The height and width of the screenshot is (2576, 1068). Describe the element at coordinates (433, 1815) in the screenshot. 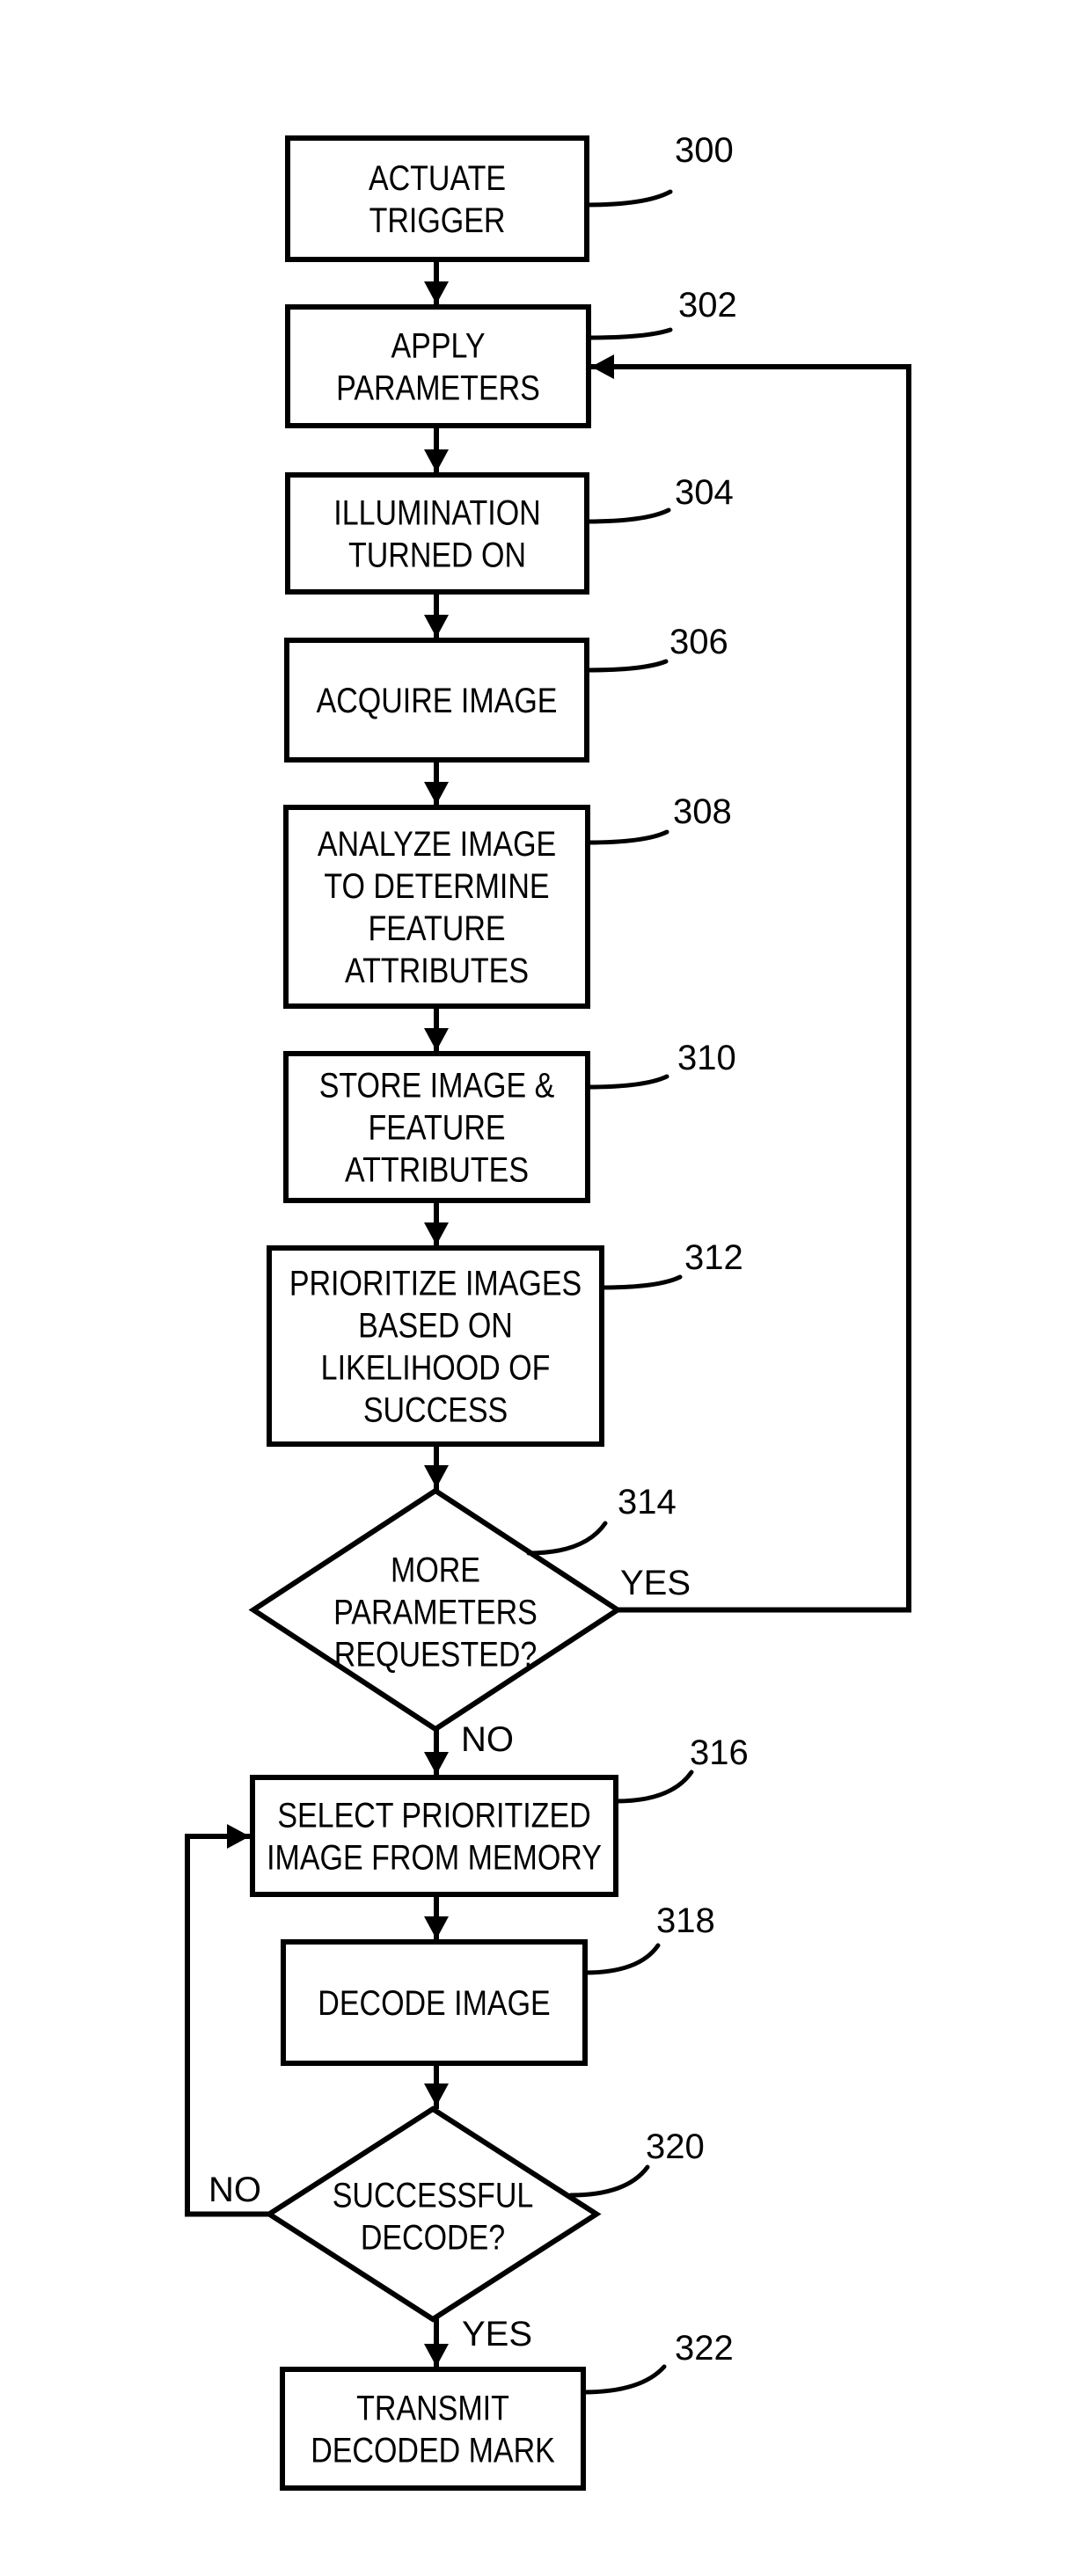

I see `node-text-line: SELECT PRIORITIZED` at that location.